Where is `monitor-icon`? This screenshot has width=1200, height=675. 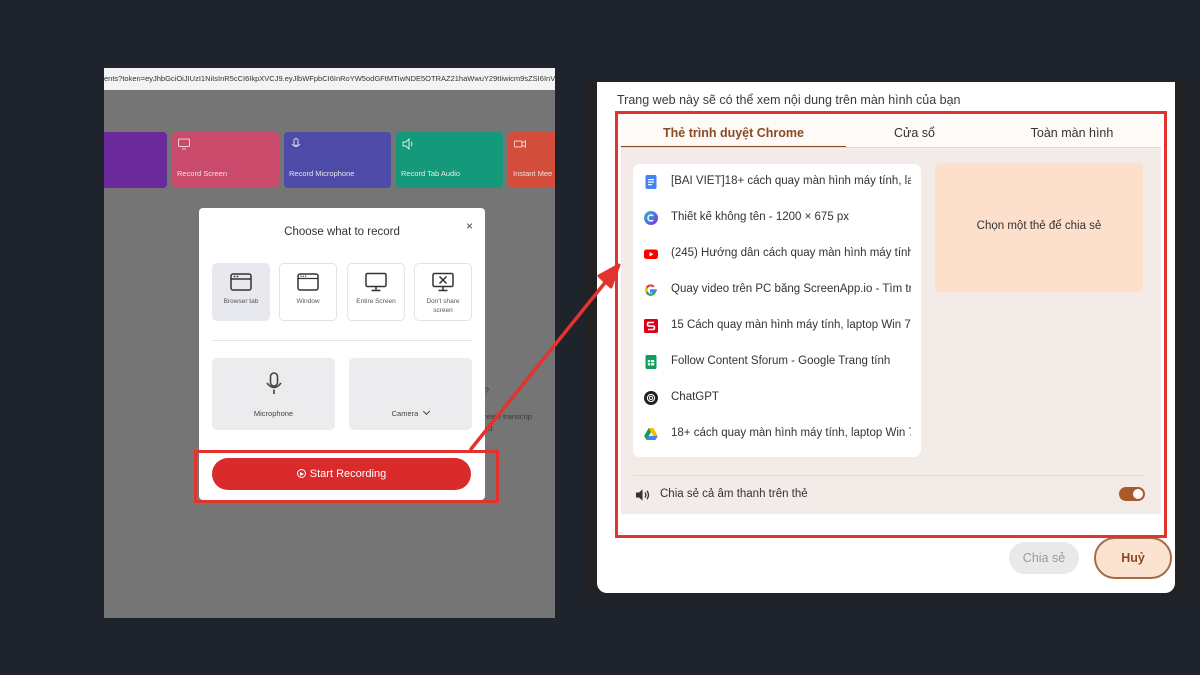
monitor-icon is located at coordinates (376, 282).